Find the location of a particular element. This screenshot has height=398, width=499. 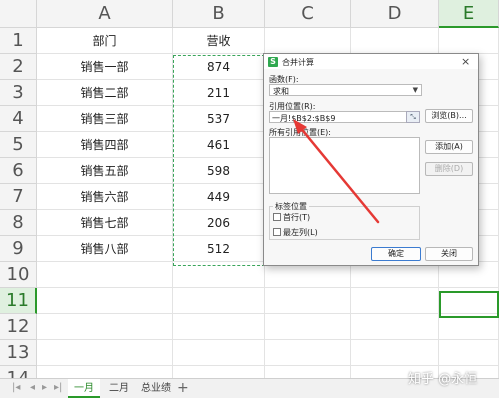

row-header-5: 5 is located at coordinates (18, 145).